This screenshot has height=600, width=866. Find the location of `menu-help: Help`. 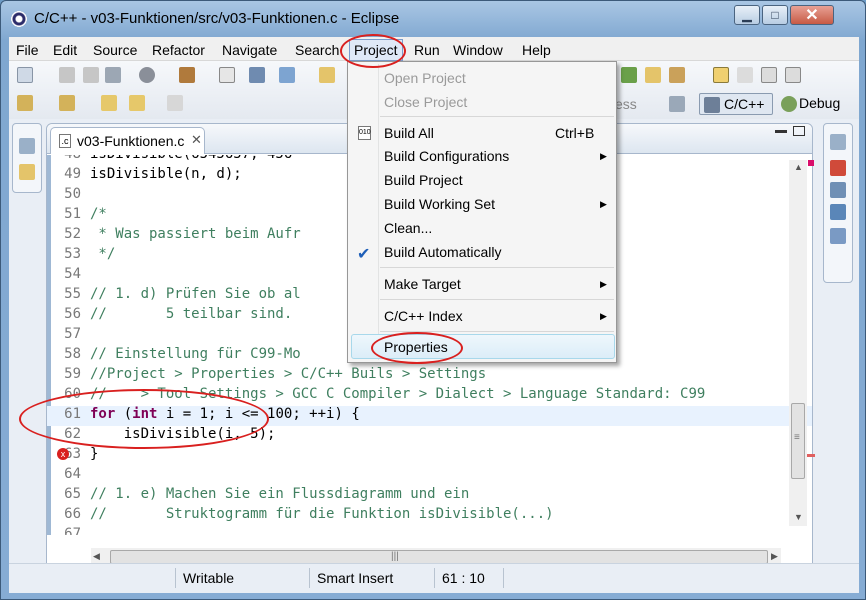

menu-help: Help is located at coordinates (536, 50).